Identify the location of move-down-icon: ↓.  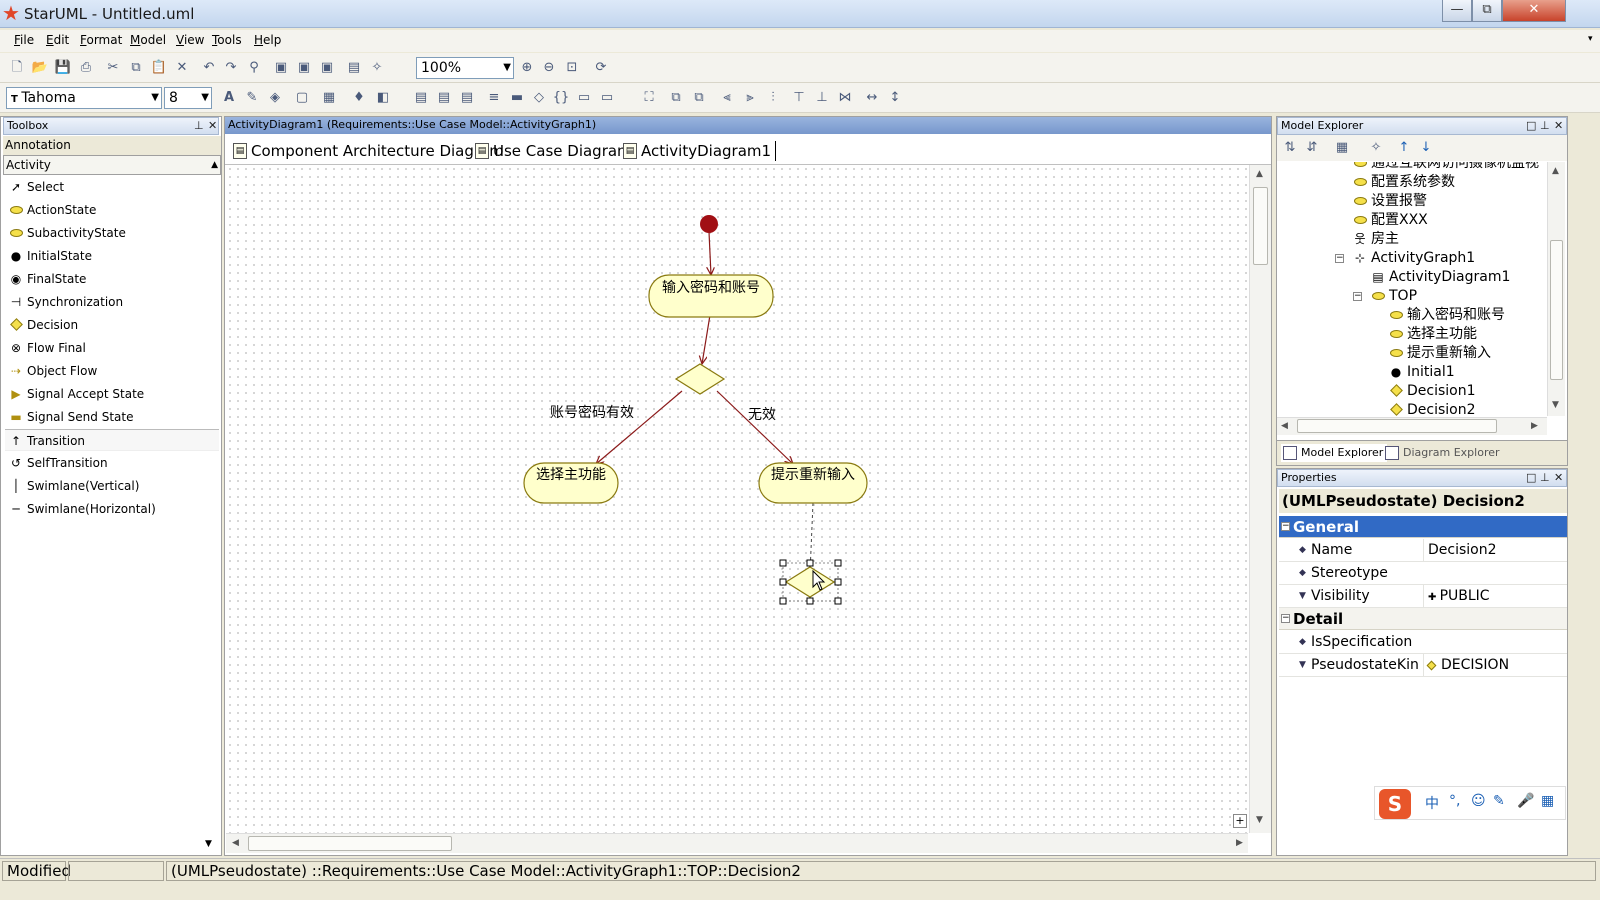
(1426, 148).